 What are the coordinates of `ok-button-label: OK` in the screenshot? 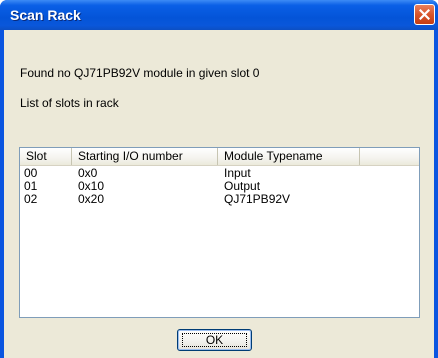 It's located at (214, 340).